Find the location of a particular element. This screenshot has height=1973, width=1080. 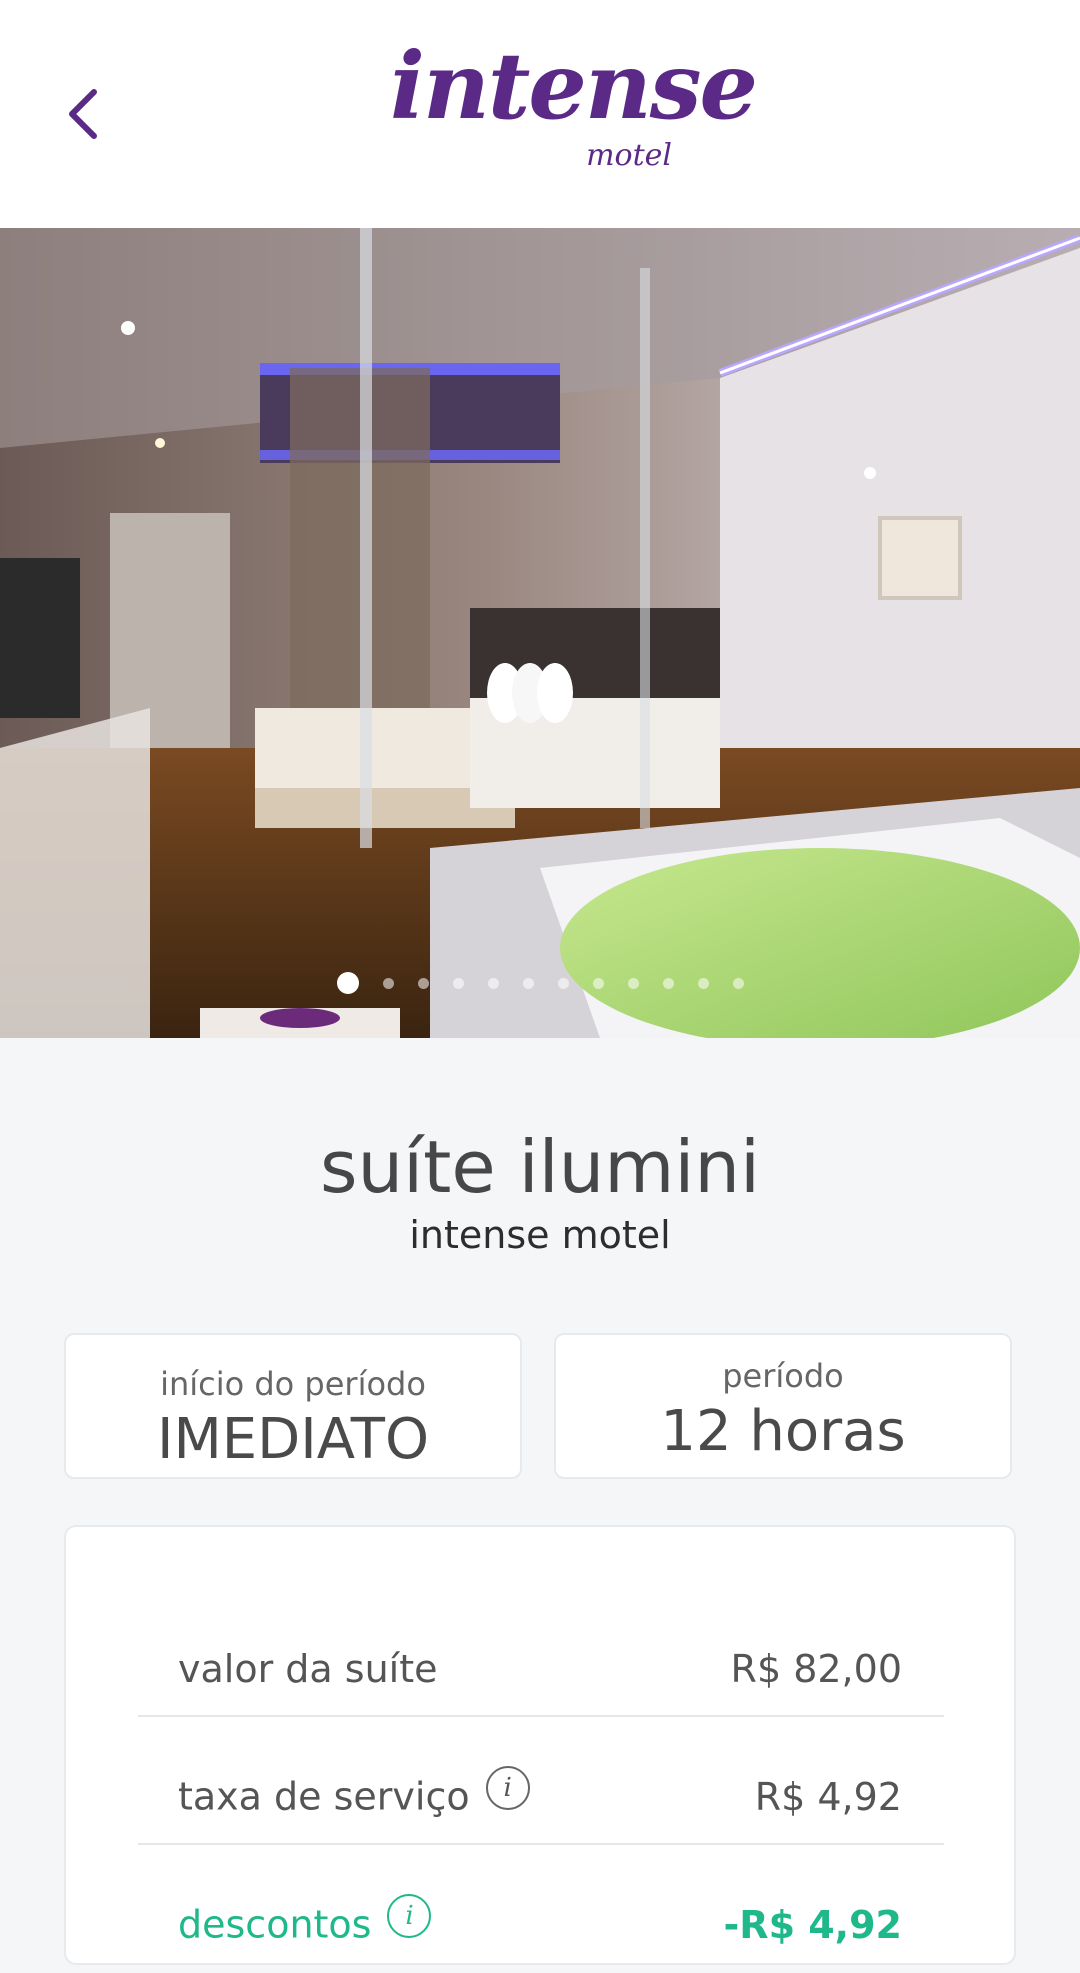

back-button is located at coordinates (82, 114).